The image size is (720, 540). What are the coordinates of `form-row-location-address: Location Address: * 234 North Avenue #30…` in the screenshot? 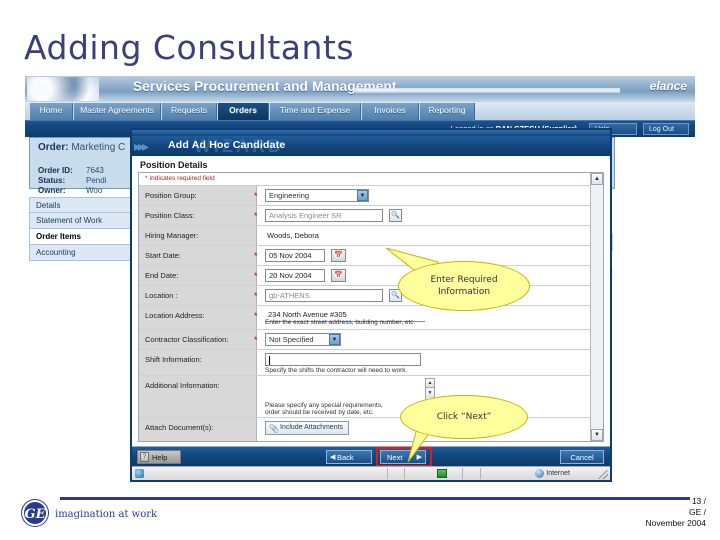 It's located at (371, 318).